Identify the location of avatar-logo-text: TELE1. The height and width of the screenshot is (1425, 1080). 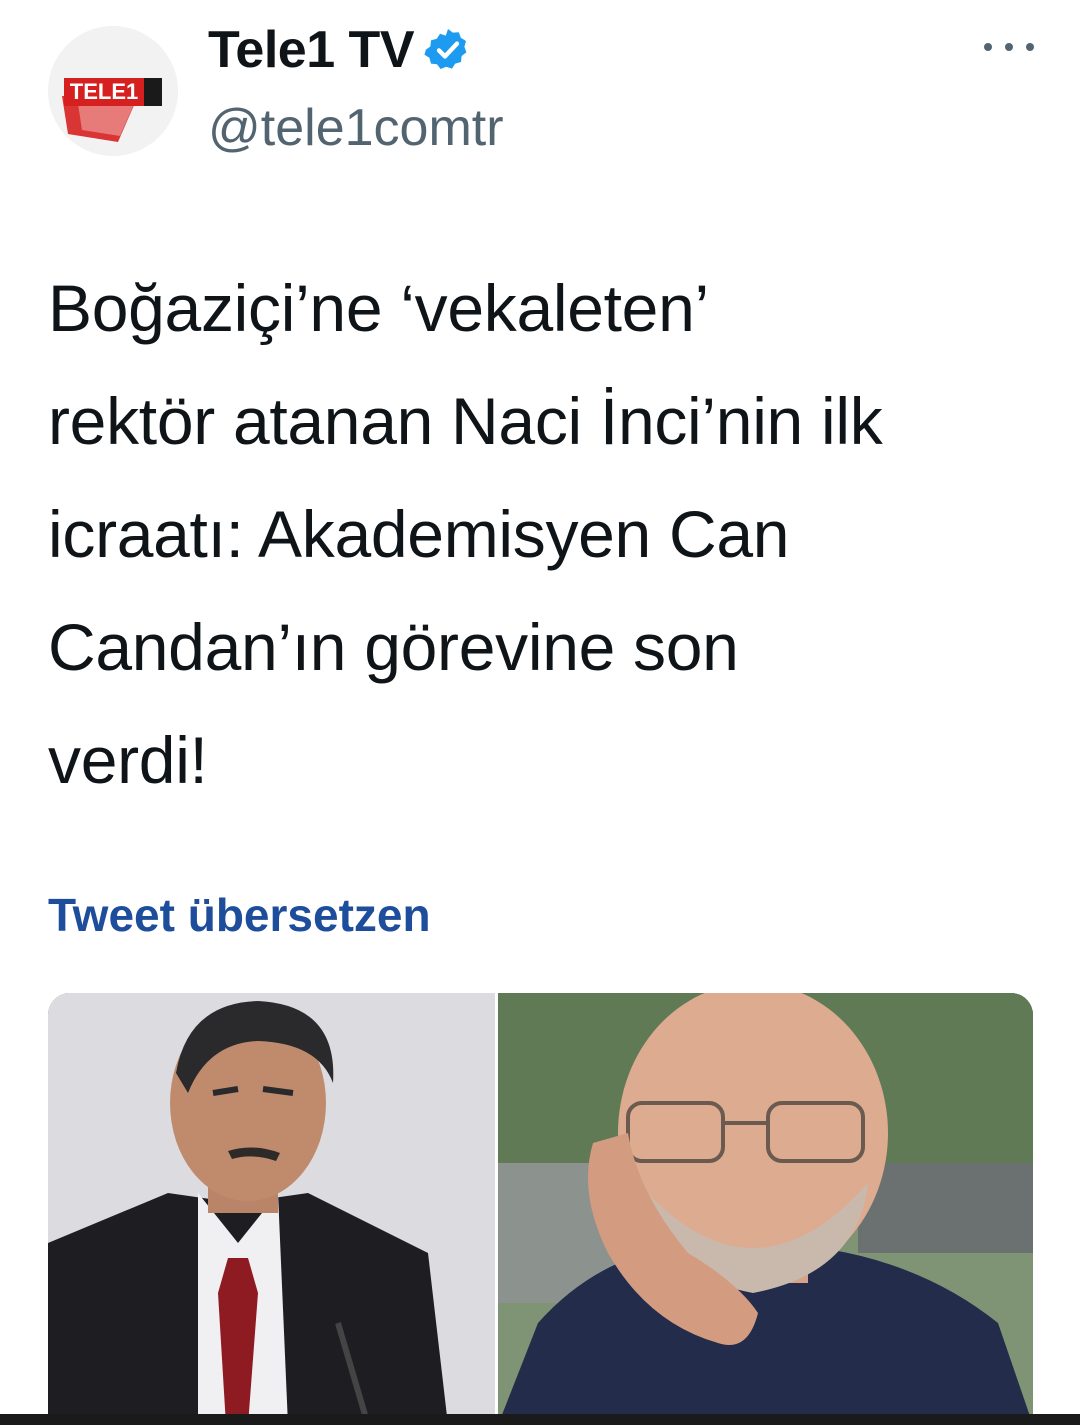
(104, 91).